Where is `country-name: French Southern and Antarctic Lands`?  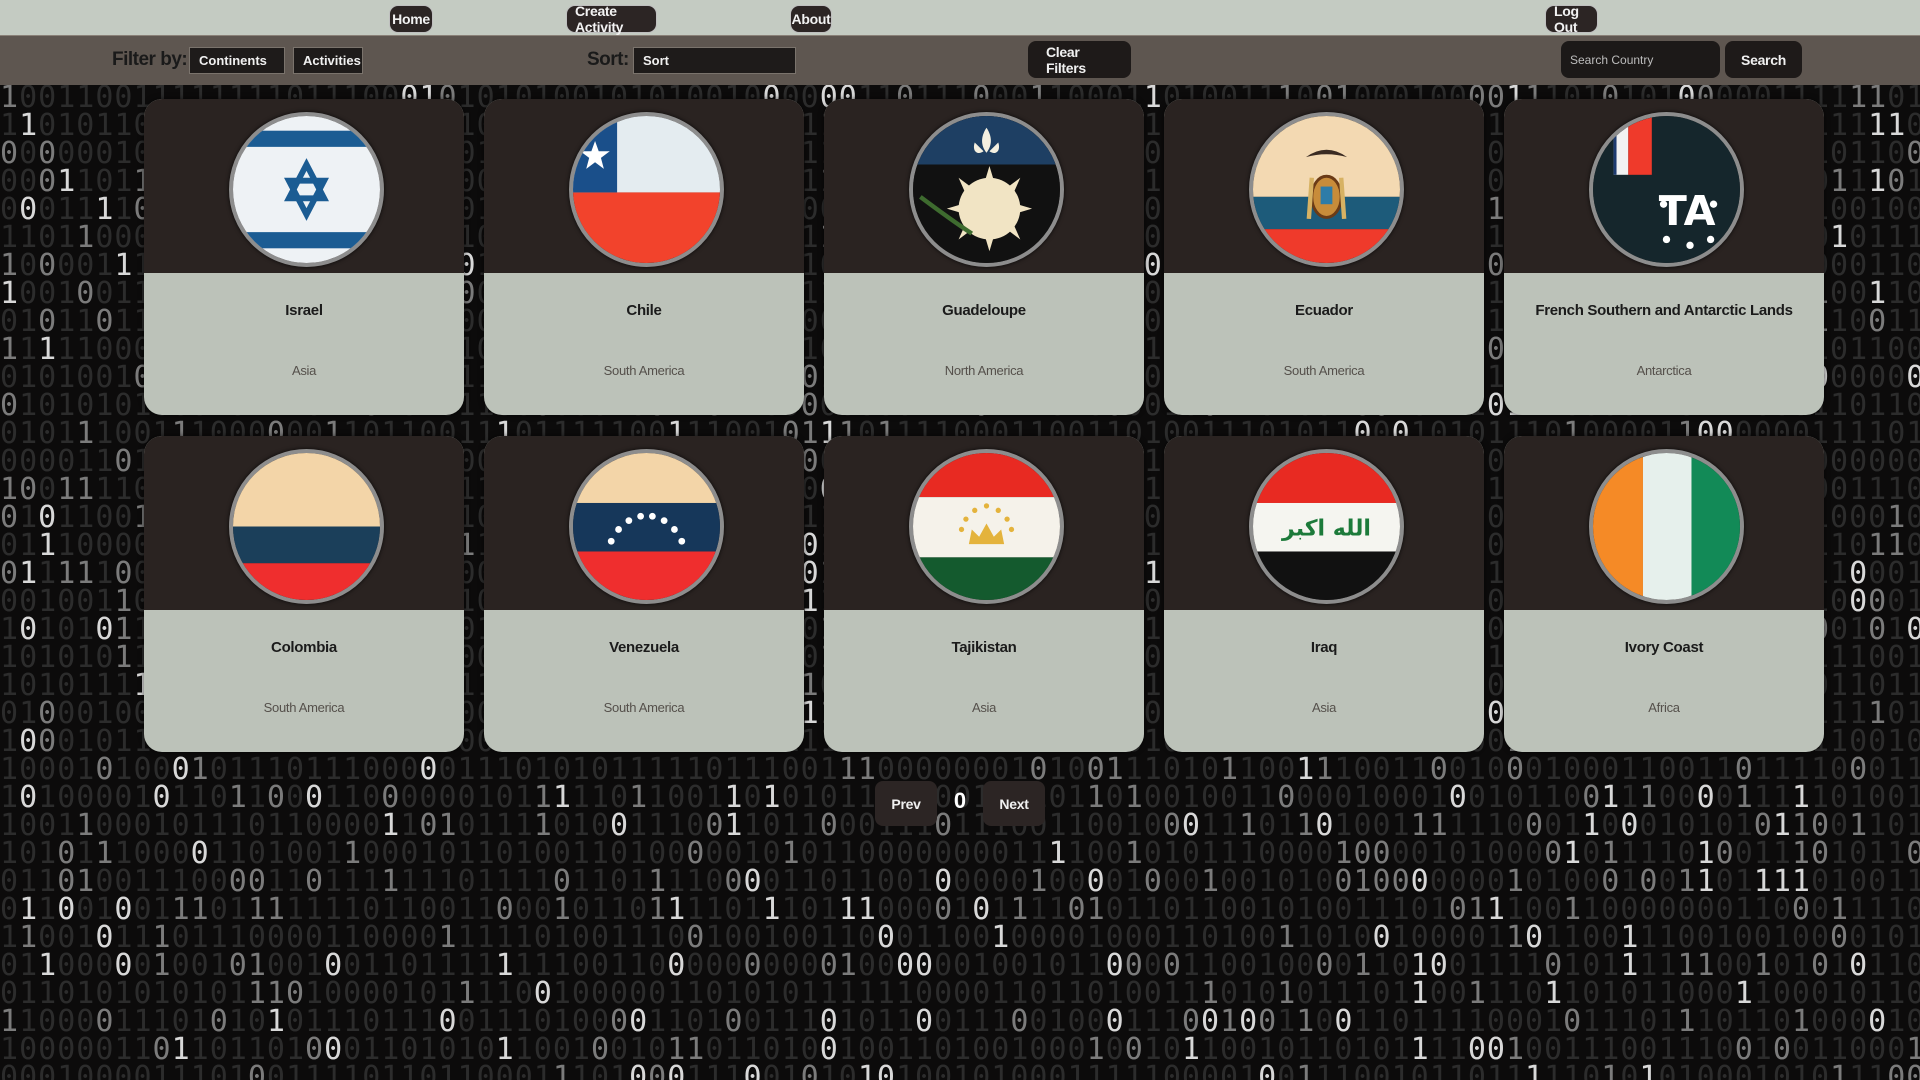 country-name: French Southern and Antarctic Lands is located at coordinates (1664, 310).